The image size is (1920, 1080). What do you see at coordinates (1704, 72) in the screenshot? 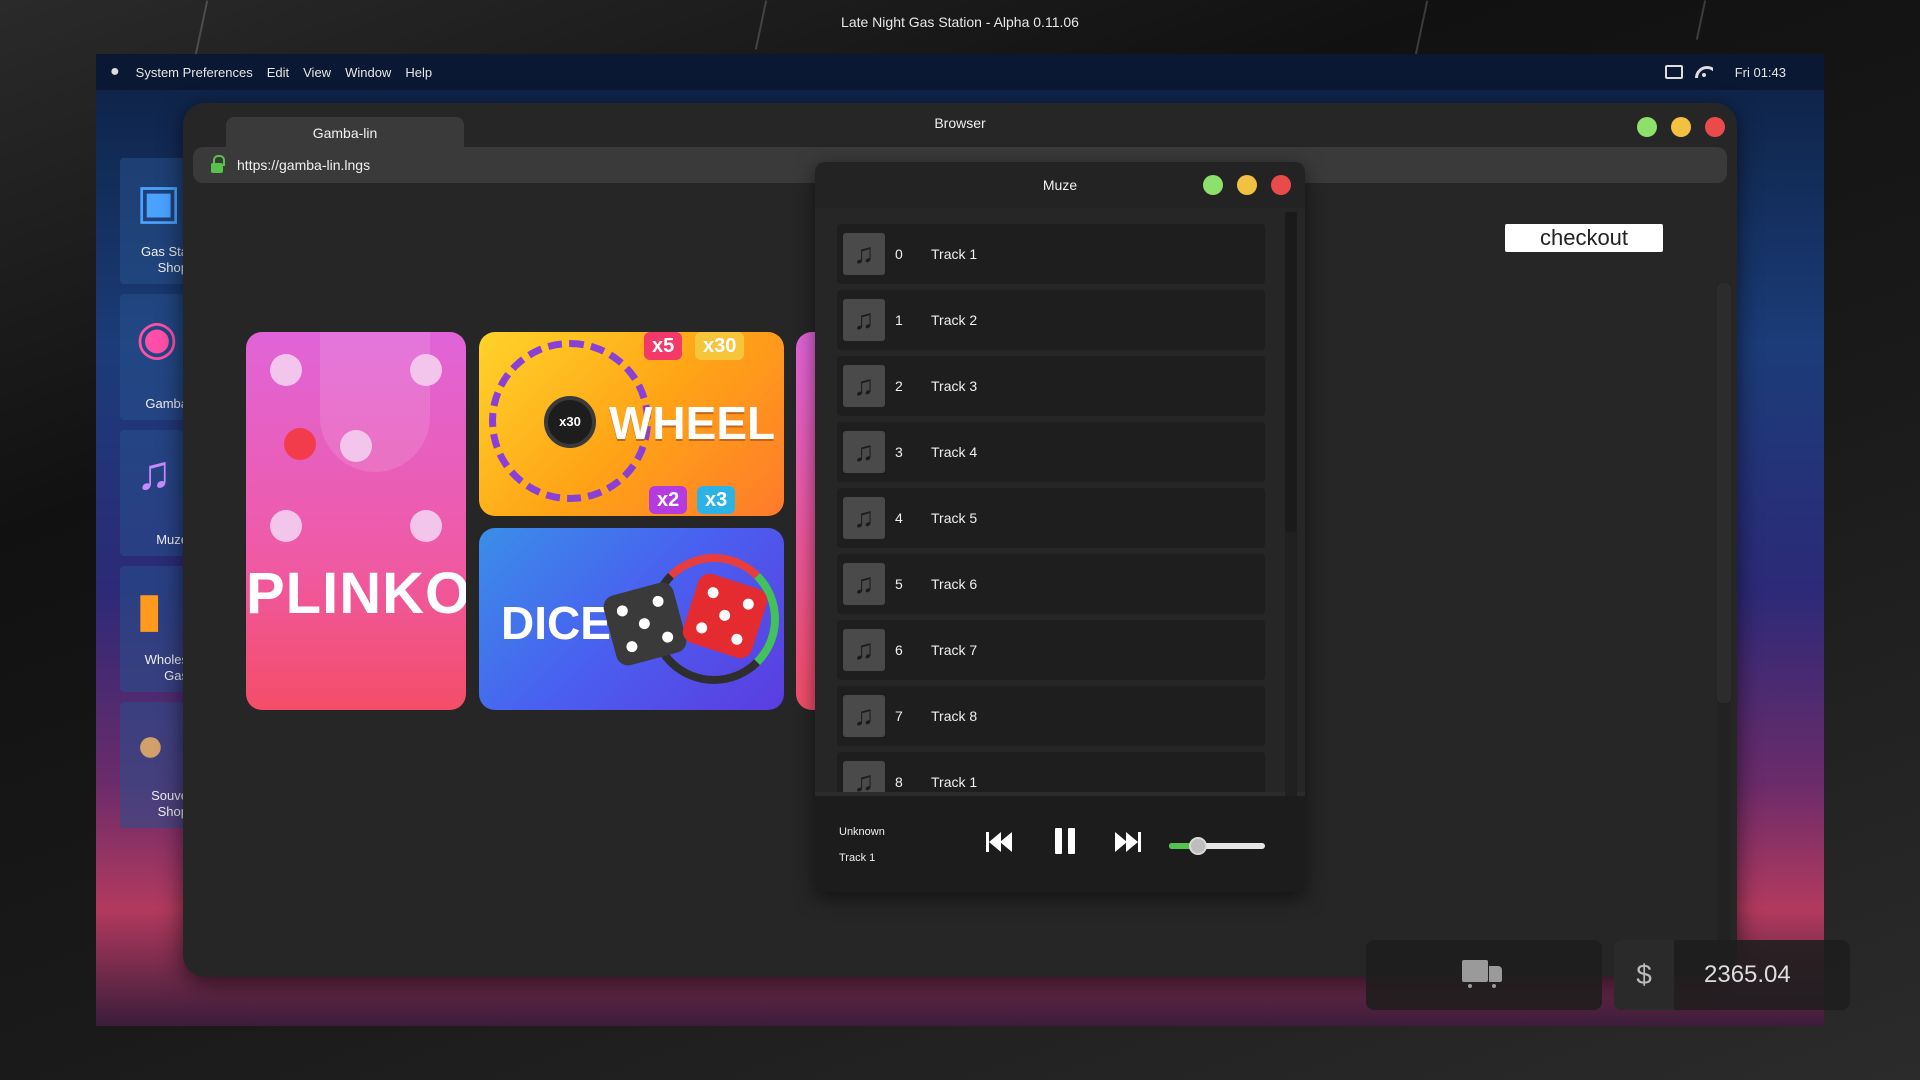
I see `wifi-icon` at bounding box center [1704, 72].